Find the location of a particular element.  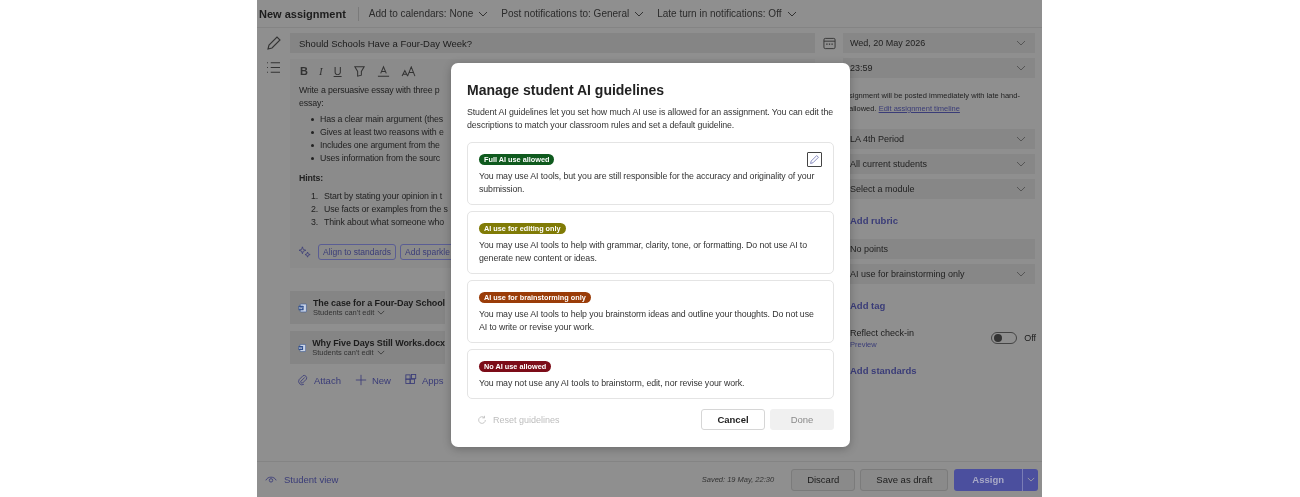

student-view-link: Student view is located at coordinates (302, 479).